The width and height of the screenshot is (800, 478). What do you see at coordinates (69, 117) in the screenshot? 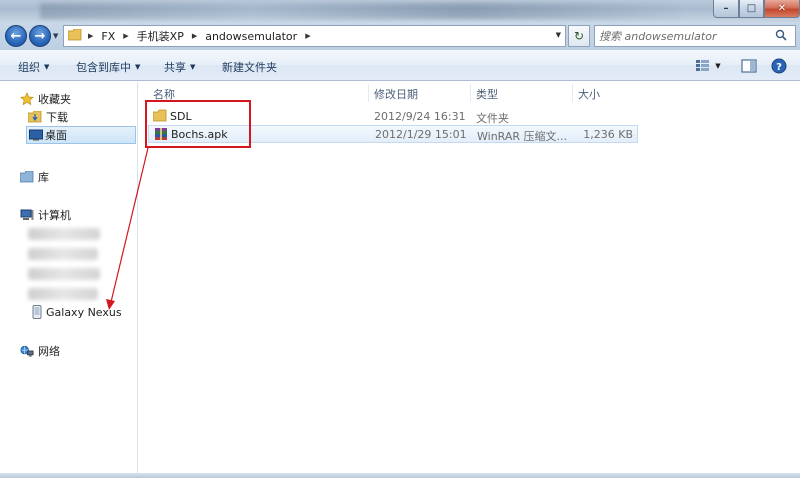
I see `sidebar-item-downloads: 下载` at bounding box center [69, 117].